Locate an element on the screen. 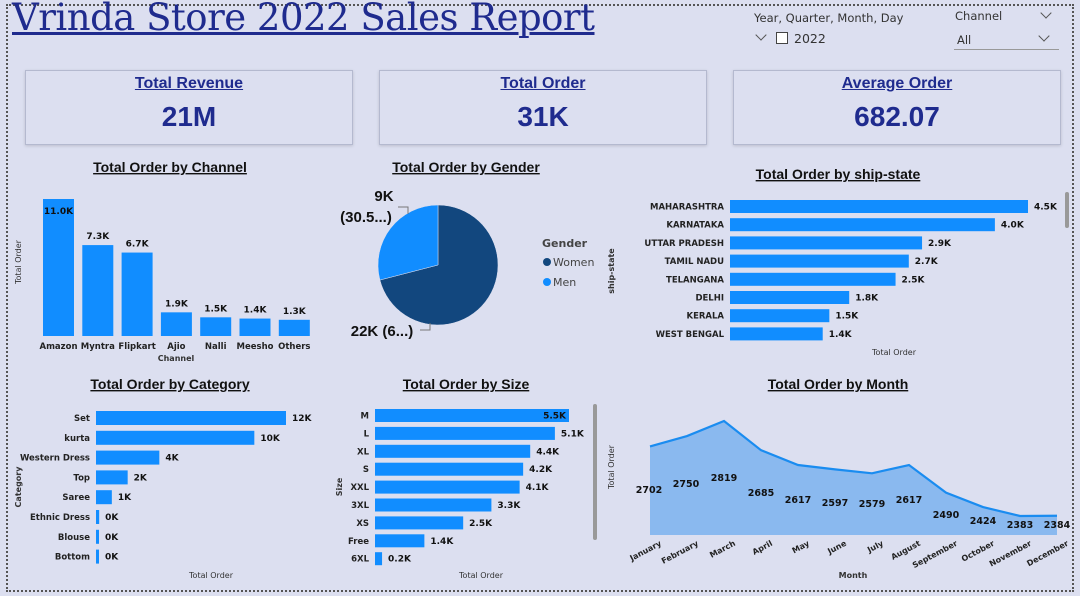 This screenshot has width=1080, height=596. size-data-label: 4.4K is located at coordinates (548, 452).